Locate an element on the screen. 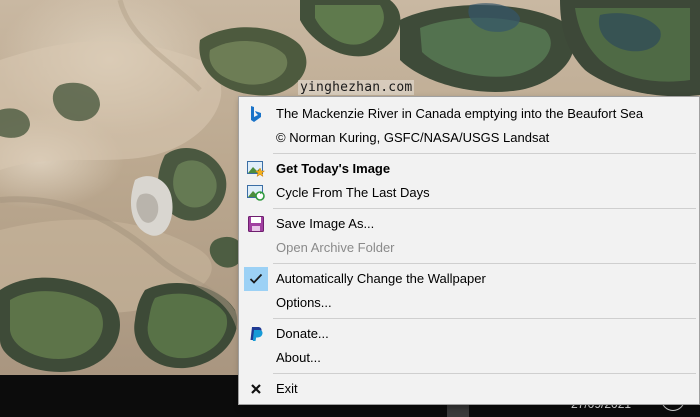 This screenshot has height=417, width=700. image-refresh-icon is located at coordinates (256, 193).